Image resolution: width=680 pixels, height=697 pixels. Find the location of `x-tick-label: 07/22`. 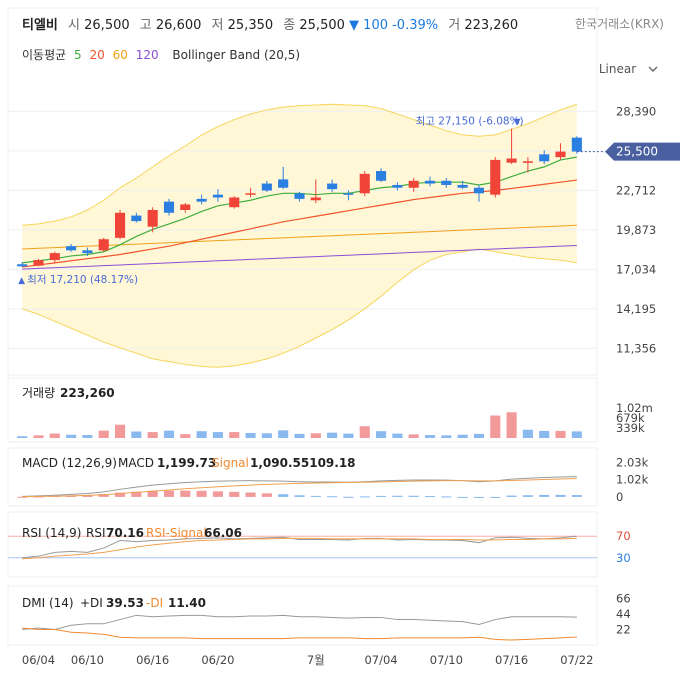

x-tick-label: 07/22 is located at coordinates (576, 660).